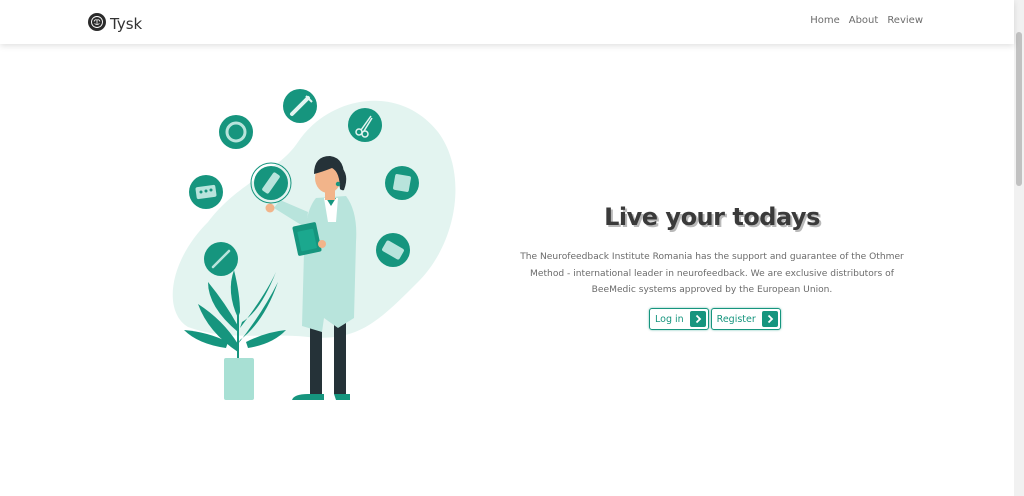 This screenshot has height=496, width=1024. I want to click on tablets-icon, so click(206, 192).